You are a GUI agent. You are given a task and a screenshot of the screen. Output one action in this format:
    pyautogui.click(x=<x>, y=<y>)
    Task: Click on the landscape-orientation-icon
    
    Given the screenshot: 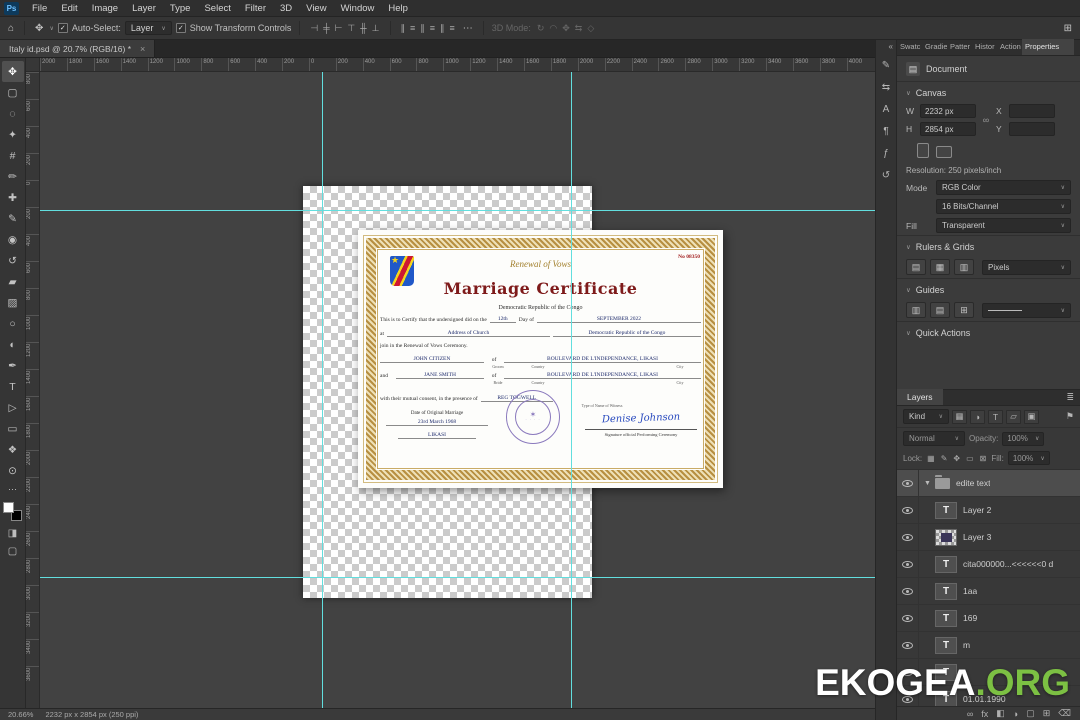 What is the action you would take?
    pyautogui.click(x=944, y=152)
    